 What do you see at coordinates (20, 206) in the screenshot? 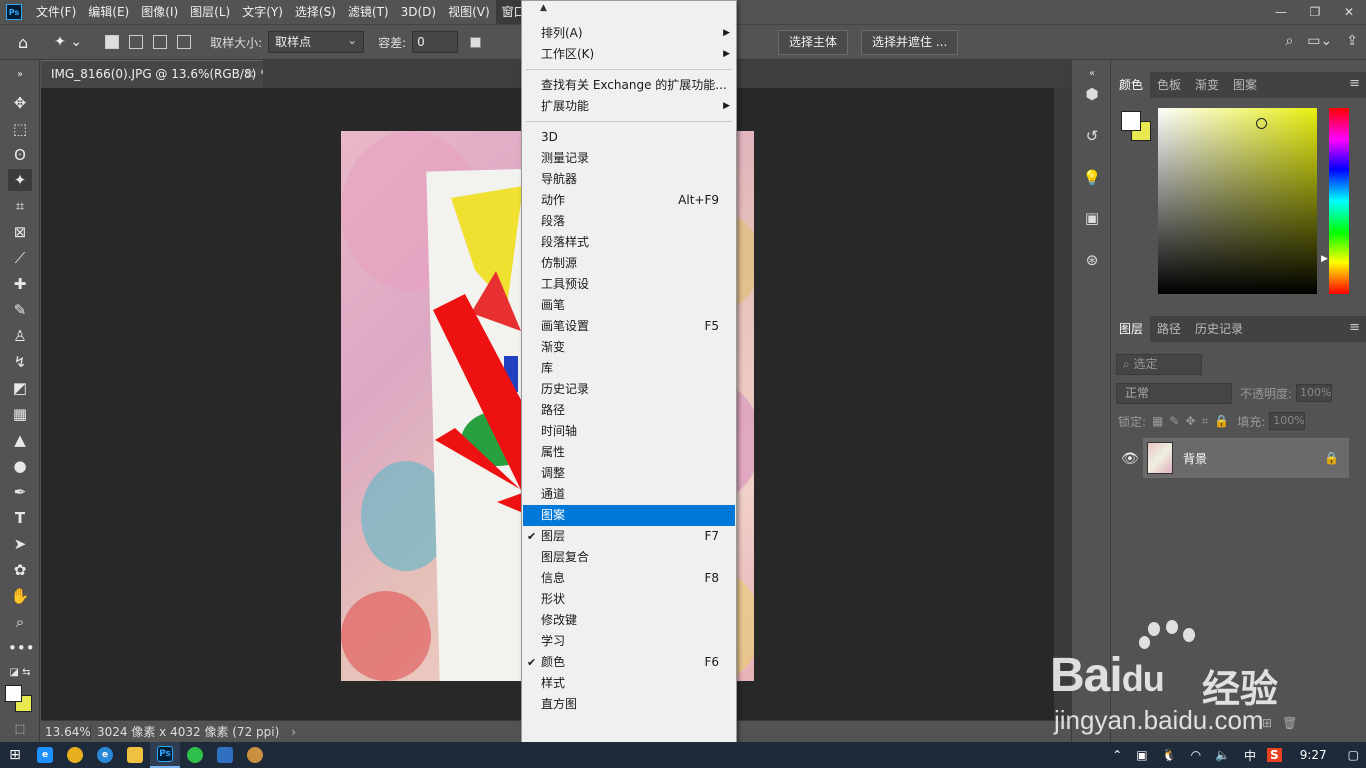
I see `crop-tool-icon: ⌗` at bounding box center [20, 206].